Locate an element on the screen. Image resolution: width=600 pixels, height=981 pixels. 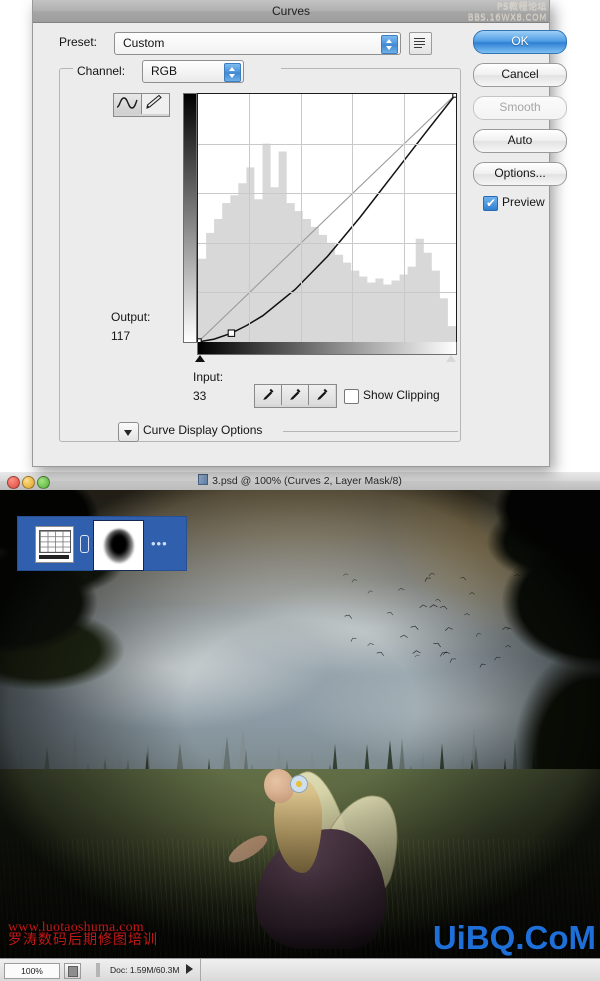
layer-link-icon is located at coordinates (84, 544).